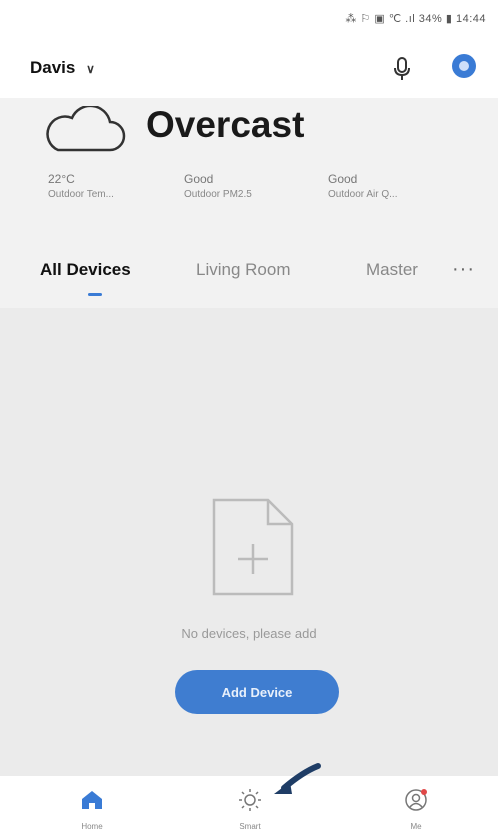  Describe the element at coordinates (416, 826) in the screenshot. I see `nav-label: Me` at that location.